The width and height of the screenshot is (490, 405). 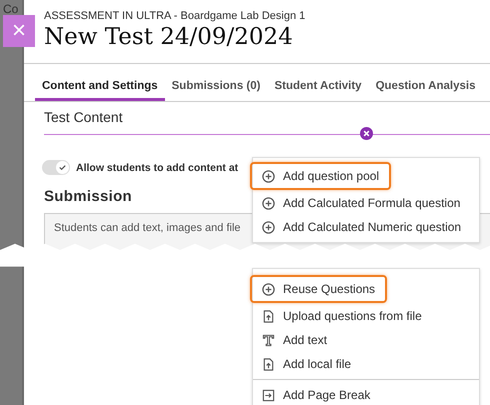 I want to click on remove-icon, so click(x=366, y=133).